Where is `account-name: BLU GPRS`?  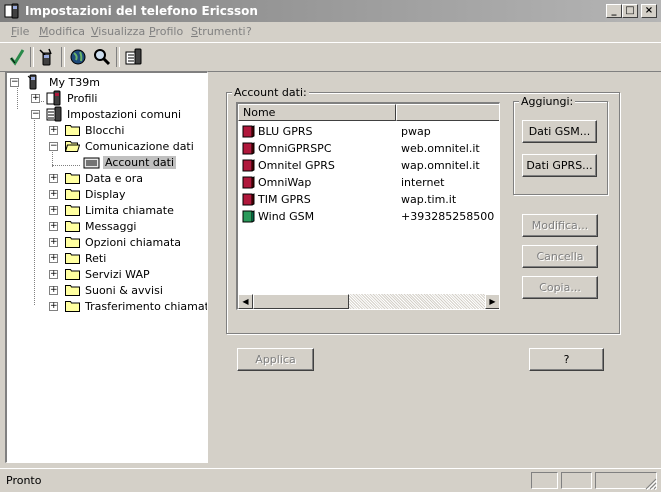
account-name: BLU GPRS is located at coordinates (285, 131).